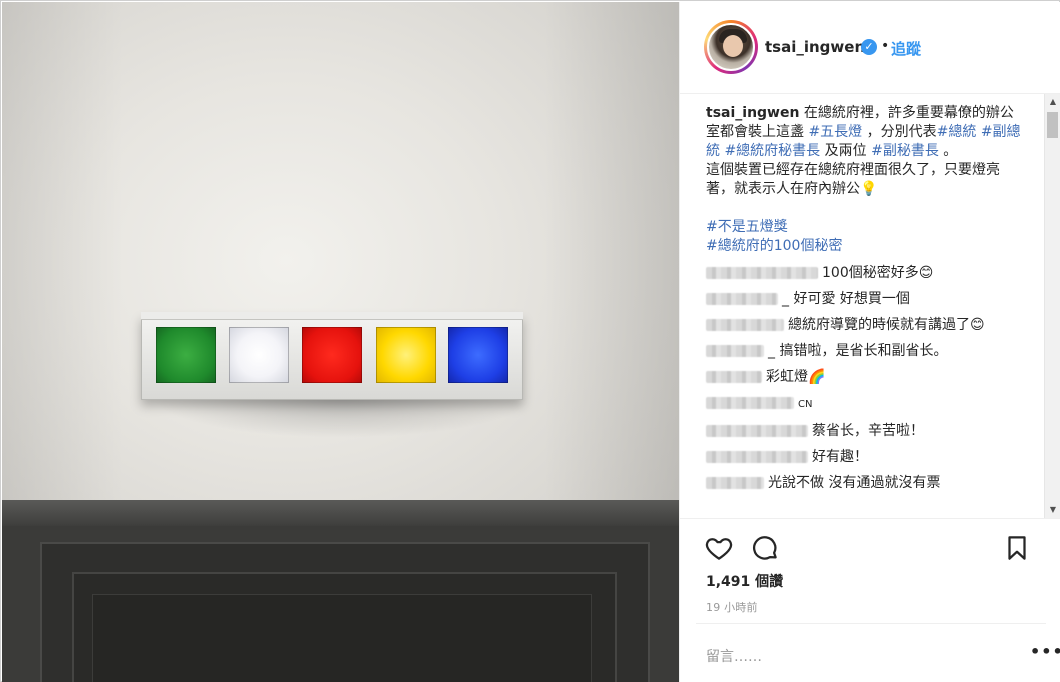 The width and height of the screenshot is (1060, 682). What do you see at coordinates (948, 151) in the screenshot?
I see `caption-text: 。` at bounding box center [948, 151].